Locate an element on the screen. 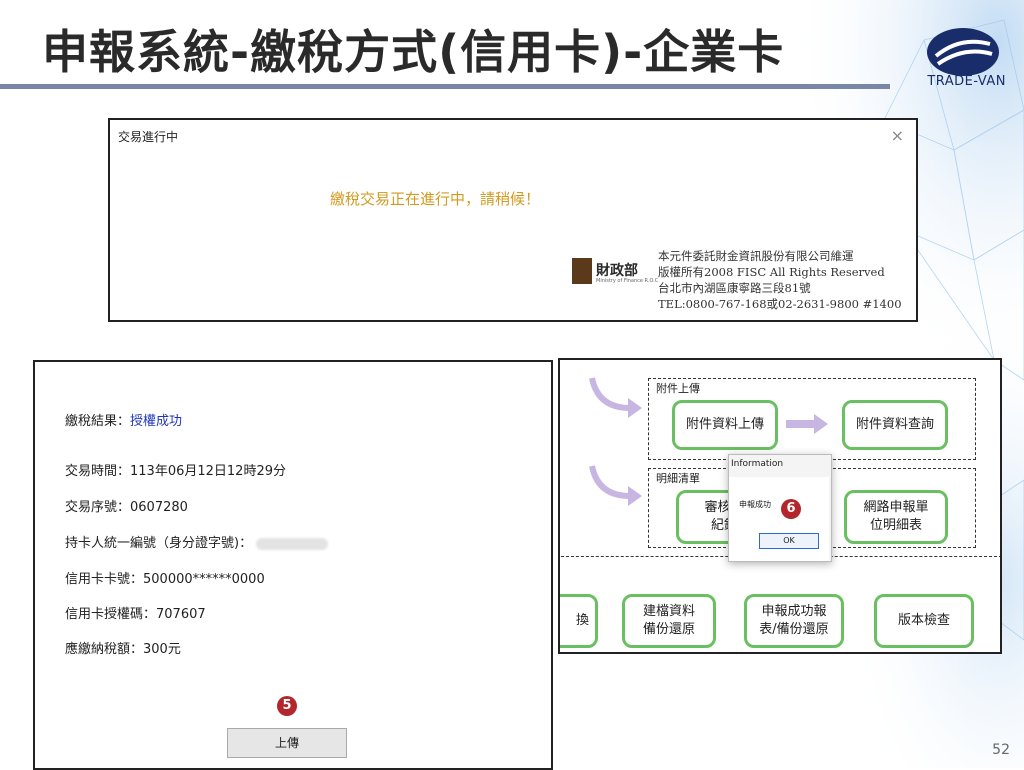  info-dialog-title: Information is located at coordinates (757, 464).